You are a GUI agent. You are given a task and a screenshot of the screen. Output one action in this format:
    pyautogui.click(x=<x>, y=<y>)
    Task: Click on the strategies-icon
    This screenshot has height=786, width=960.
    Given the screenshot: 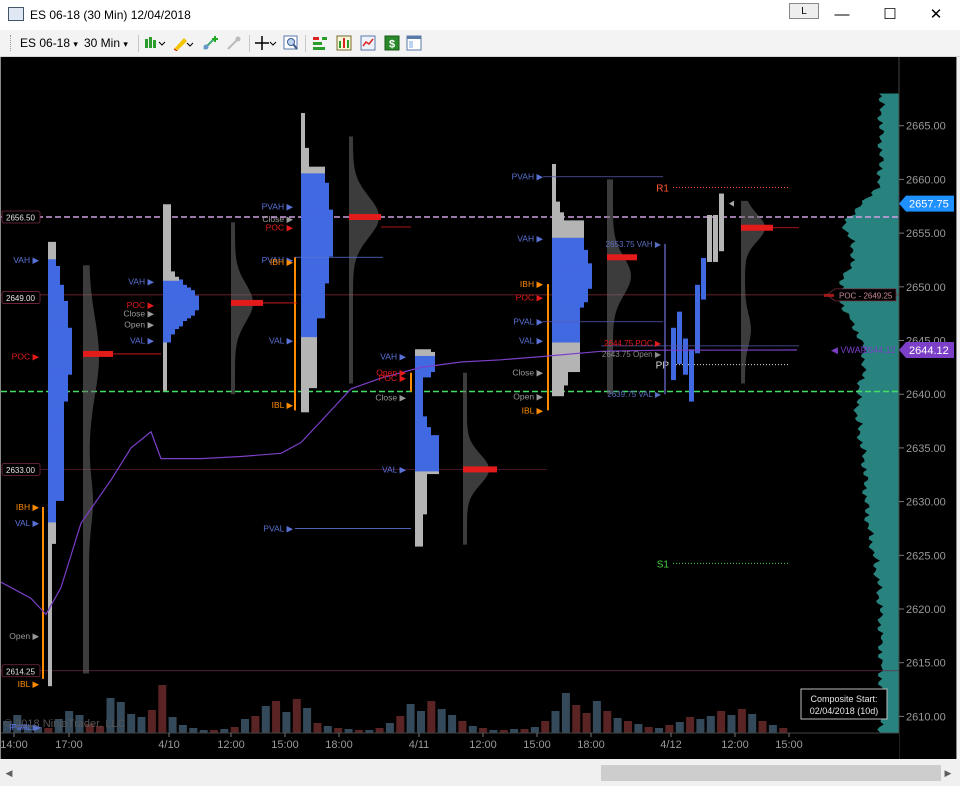 What is the action you would take?
    pyautogui.click(x=320, y=43)
    